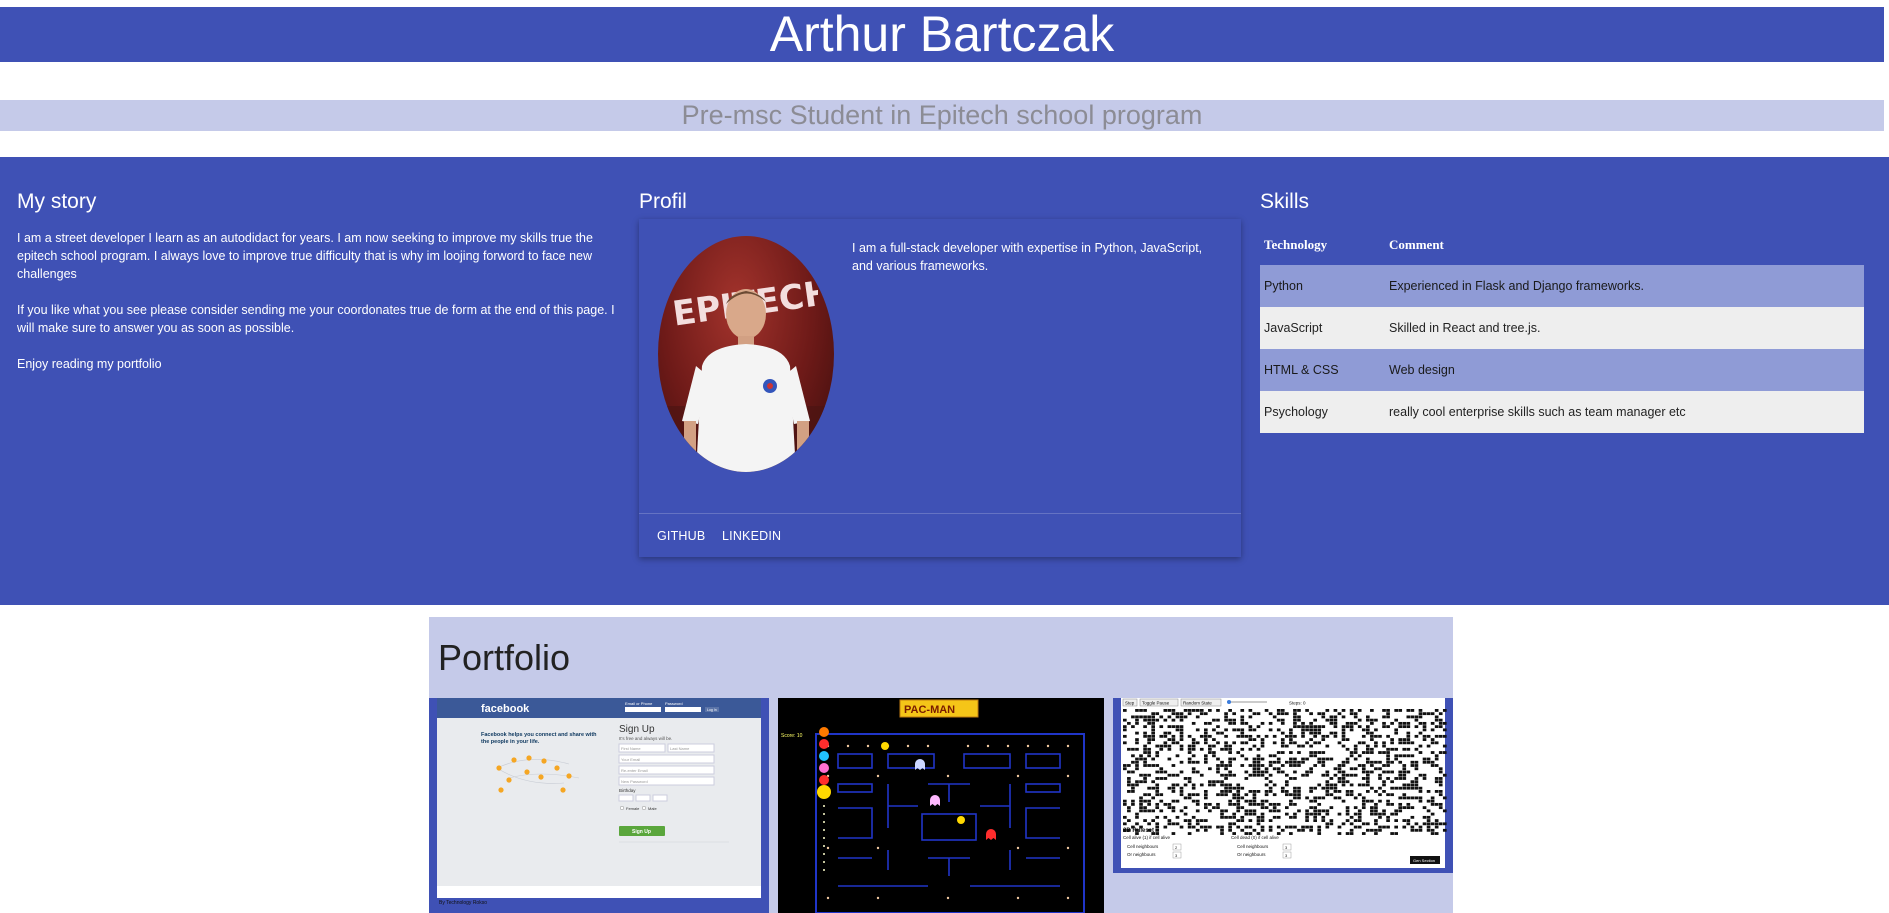 This screenshot has width=1889, height=913. Describe the element at coordinates (941, 805) in the screenshot. I see `project-thumbnail-pacman: PAC-MAN Score: 10` at that location.